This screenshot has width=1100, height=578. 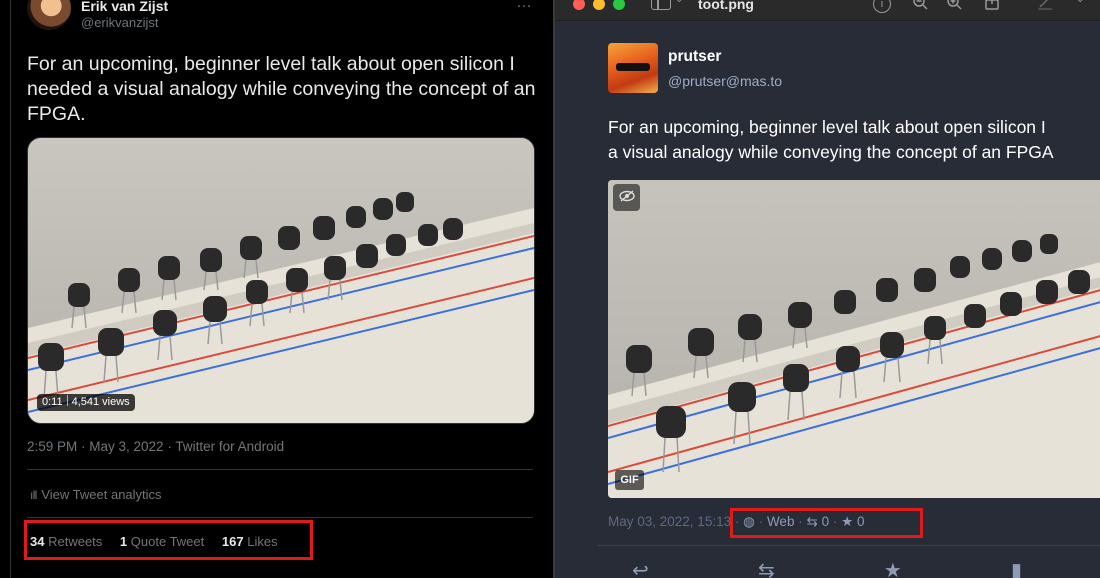 What do you see at coordinates (101, 494) in the screenshot?
I see `analytics-label: View Tweet analytics` at bounding box center [101, 494].